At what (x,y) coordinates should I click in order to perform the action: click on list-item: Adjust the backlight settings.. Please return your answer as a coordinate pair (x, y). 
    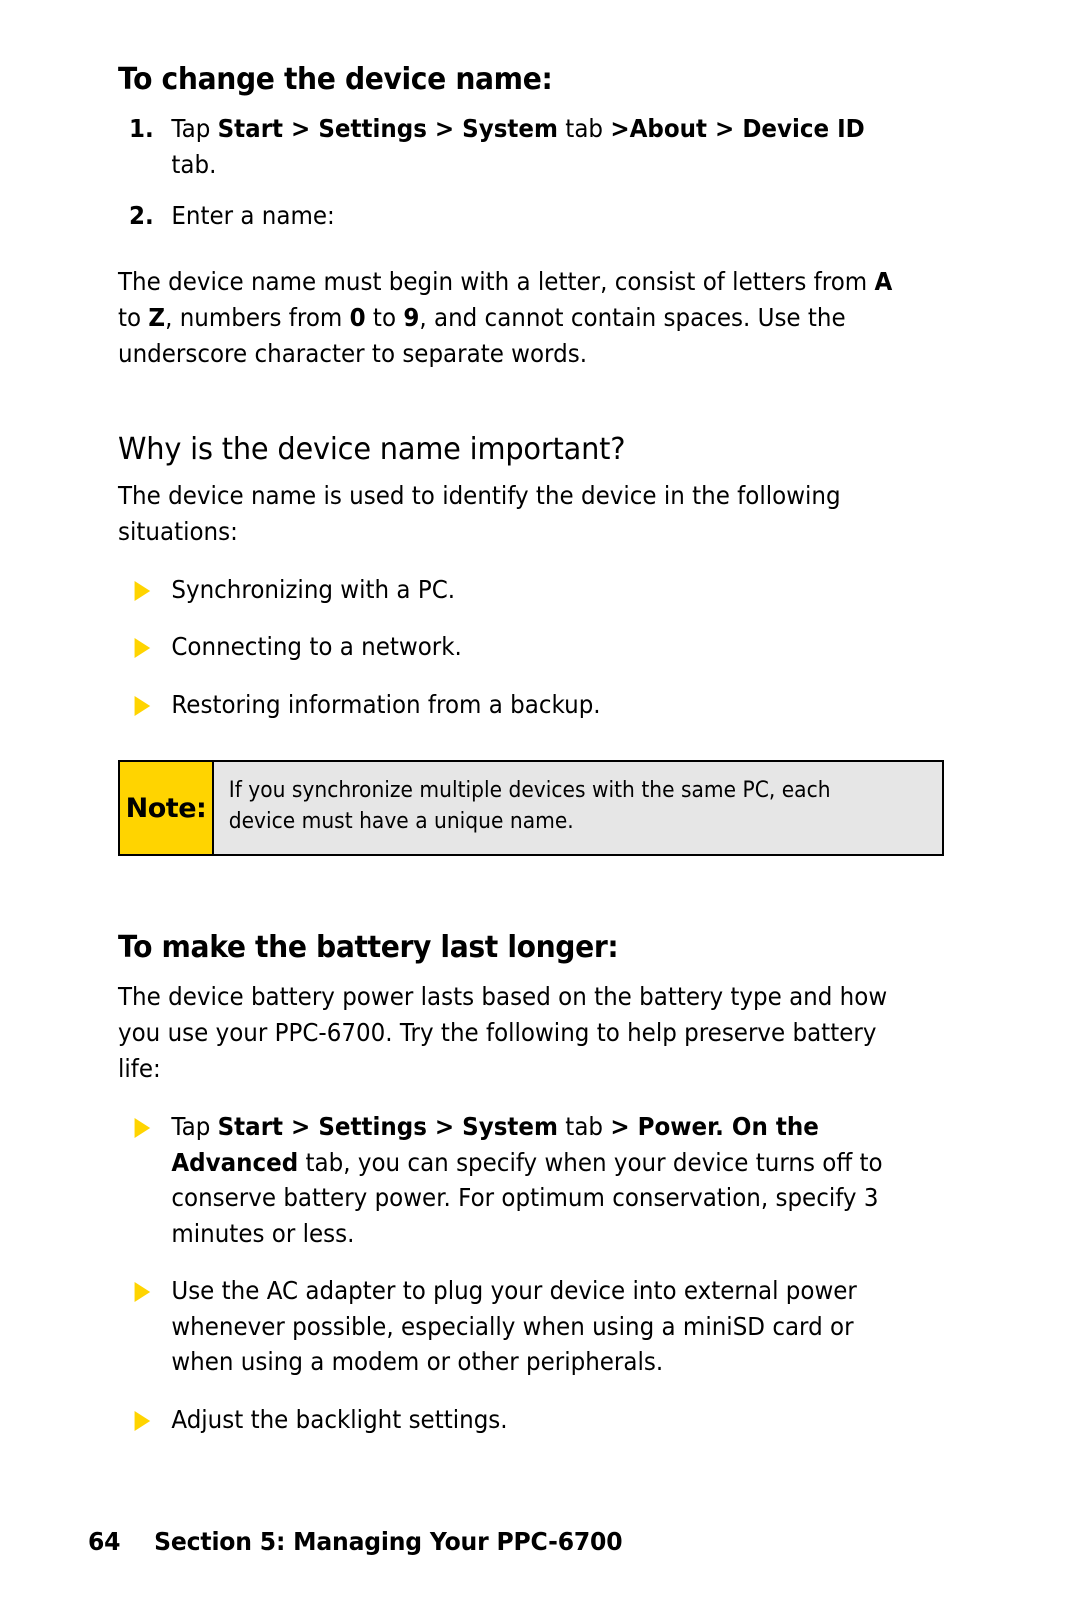
    Looking at the image, I should click on (506, 1420).